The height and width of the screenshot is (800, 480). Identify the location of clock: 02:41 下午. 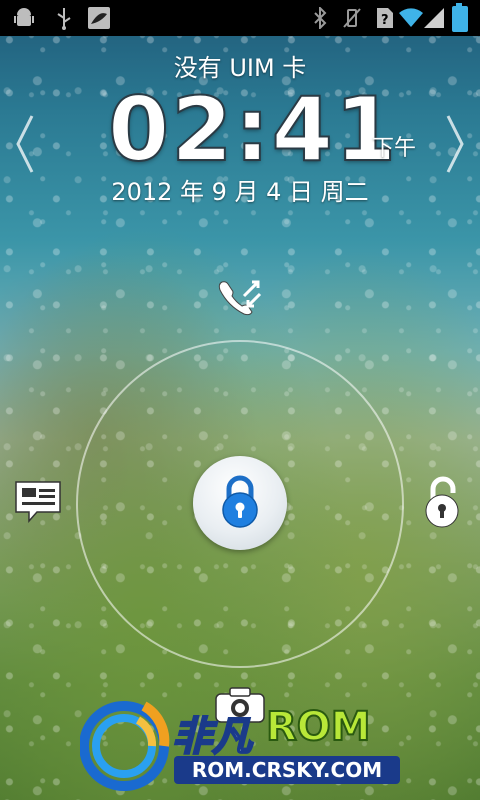
(240, 129).